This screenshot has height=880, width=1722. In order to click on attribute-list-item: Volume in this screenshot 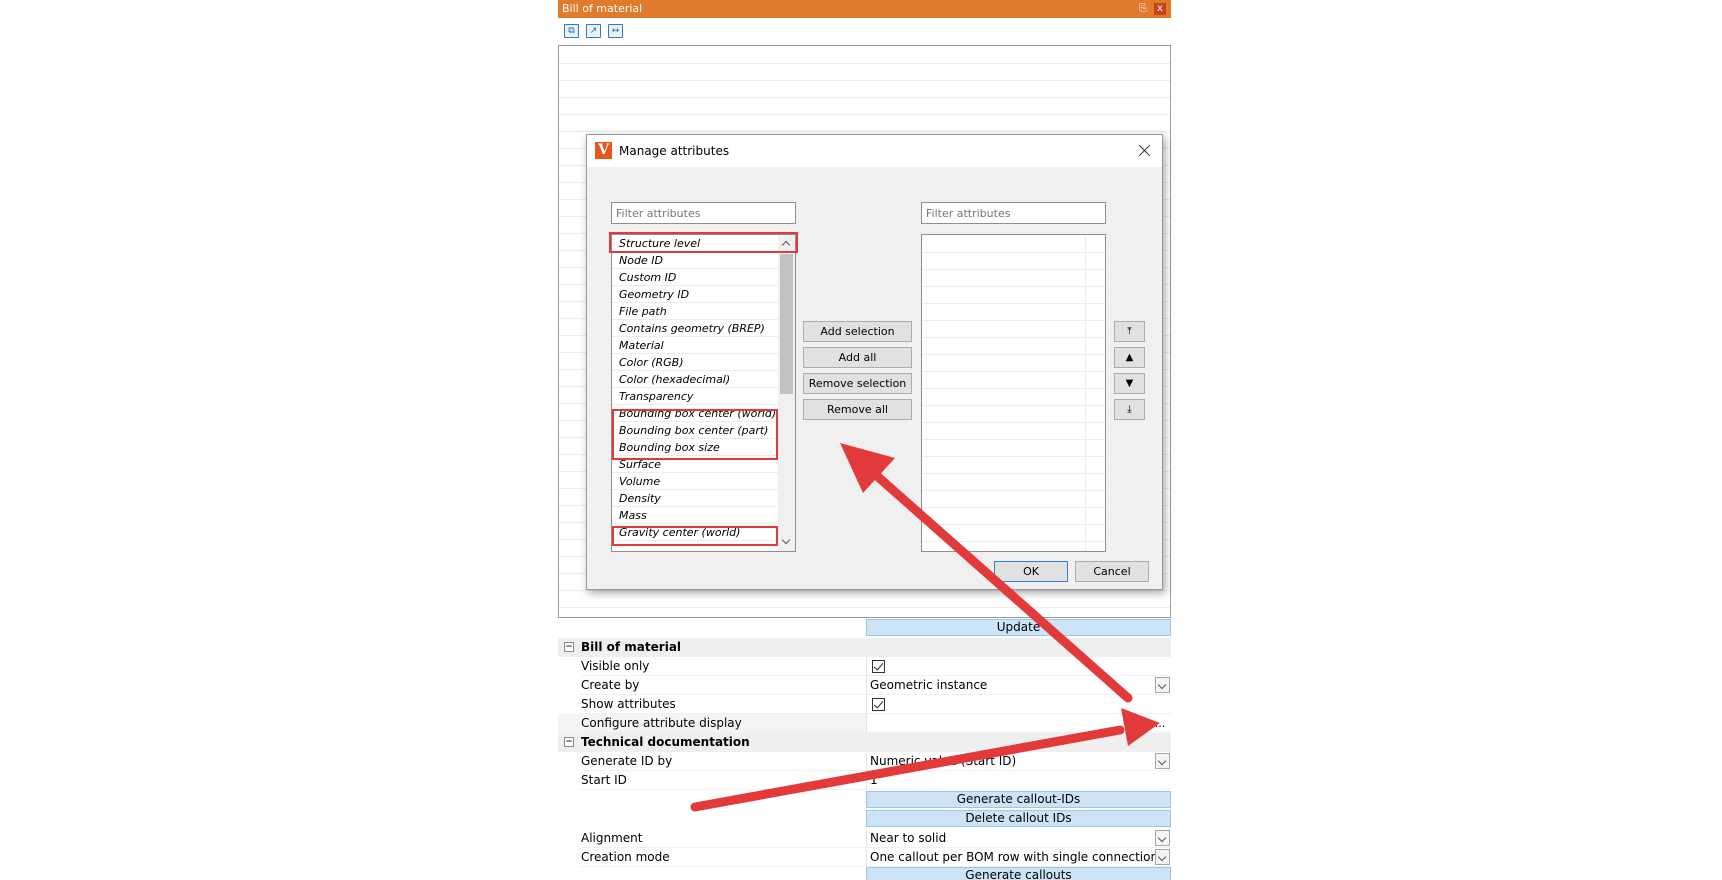, I will do `click(695, 481)`.